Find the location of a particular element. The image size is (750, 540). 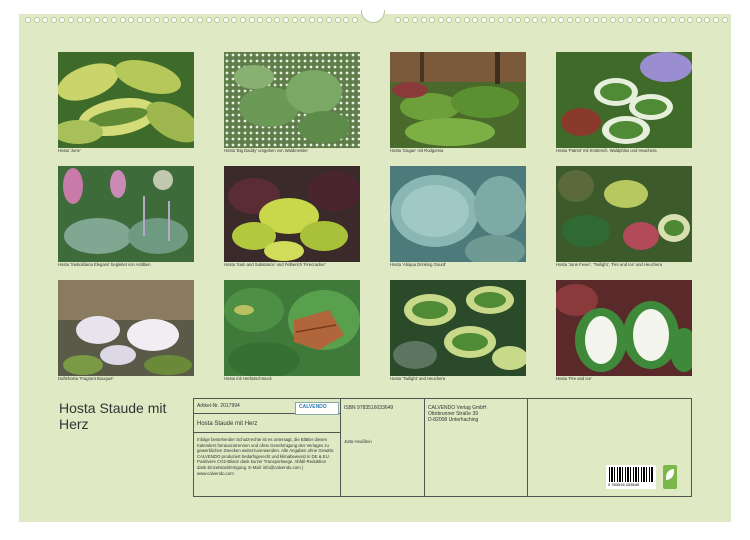

barcode: 9 783516 033649 is located at coordinates (631, 477).